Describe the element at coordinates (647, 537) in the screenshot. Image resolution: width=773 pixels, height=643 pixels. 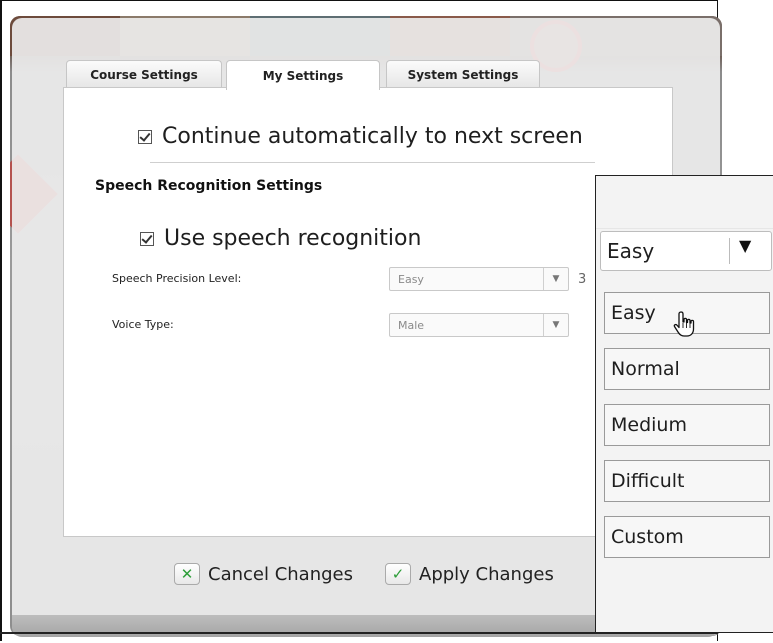
I see `option-label: Custom` at that location.